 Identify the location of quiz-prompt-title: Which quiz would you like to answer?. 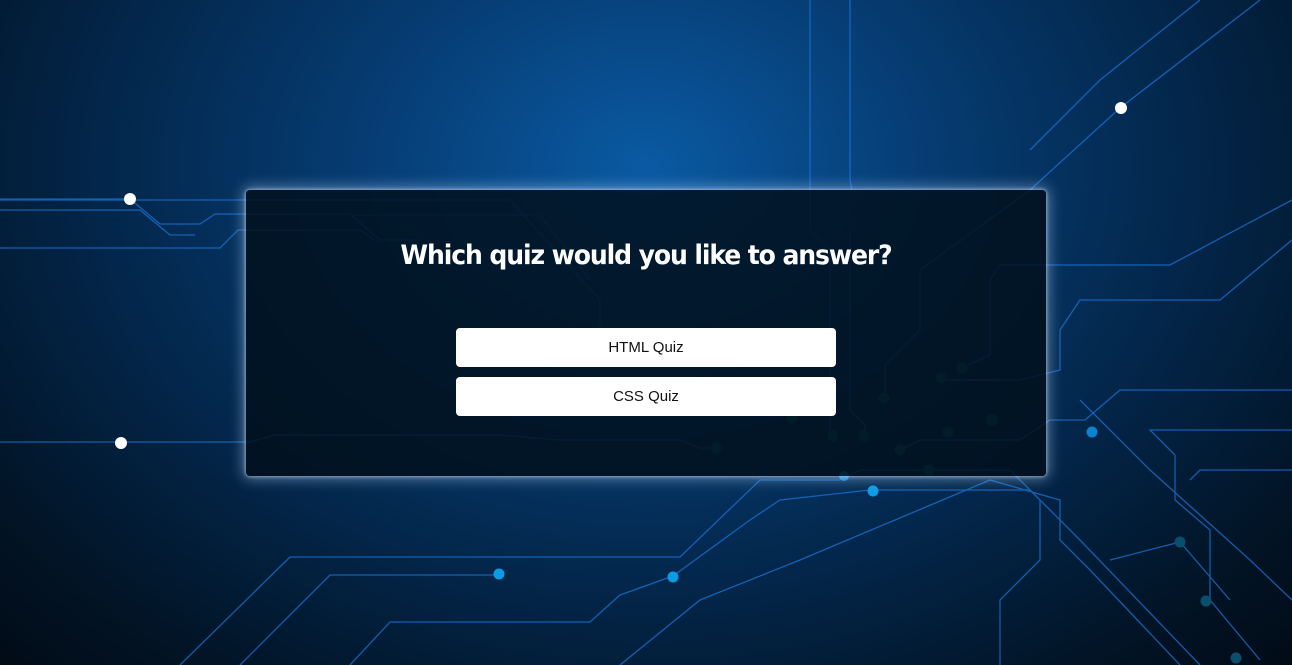
(646, 255).